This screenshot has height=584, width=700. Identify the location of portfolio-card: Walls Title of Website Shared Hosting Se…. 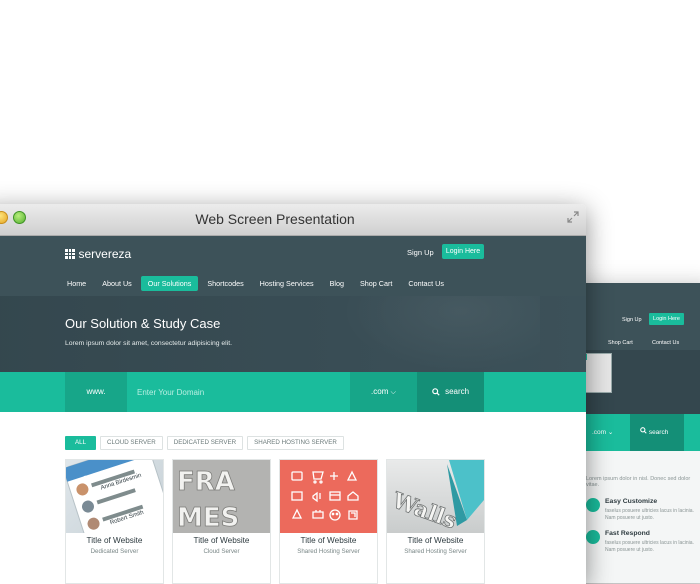
(435, 521).